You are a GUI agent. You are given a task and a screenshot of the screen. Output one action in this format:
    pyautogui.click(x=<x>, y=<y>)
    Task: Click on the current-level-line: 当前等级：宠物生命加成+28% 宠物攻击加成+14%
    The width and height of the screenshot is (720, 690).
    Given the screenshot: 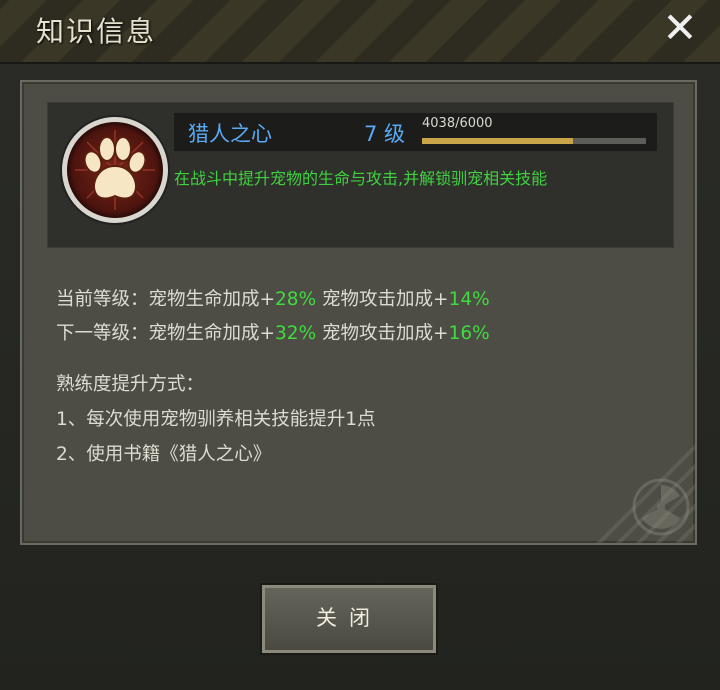 What is the action you would take?
    pyautogui.click(x=273, y=298)
    